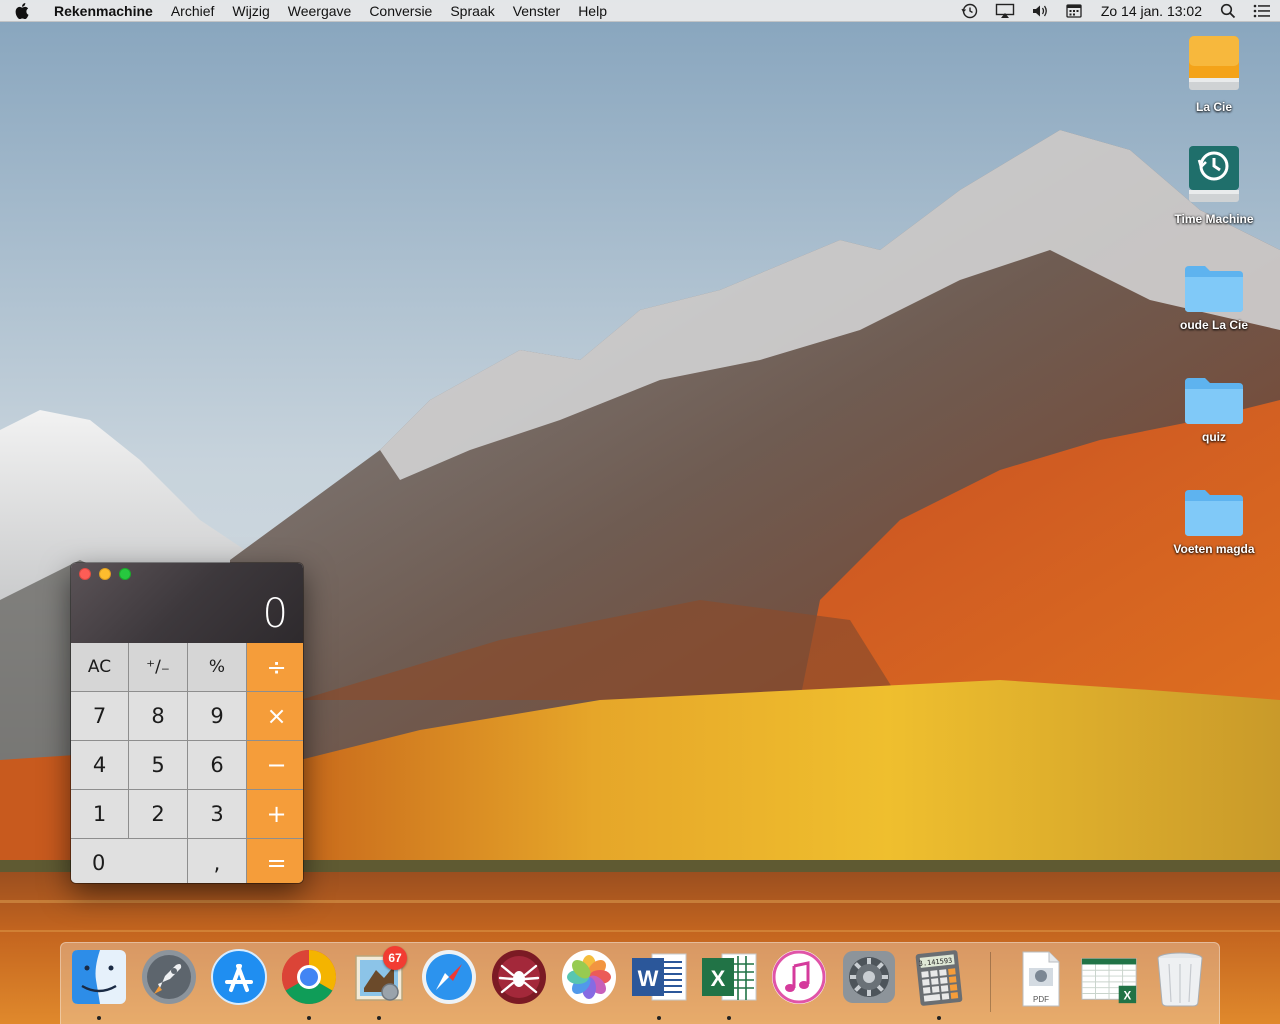 The height and width of the screenshot is (1024, 1280). I want to click on digit-2-button: 2, so click(158, 814).